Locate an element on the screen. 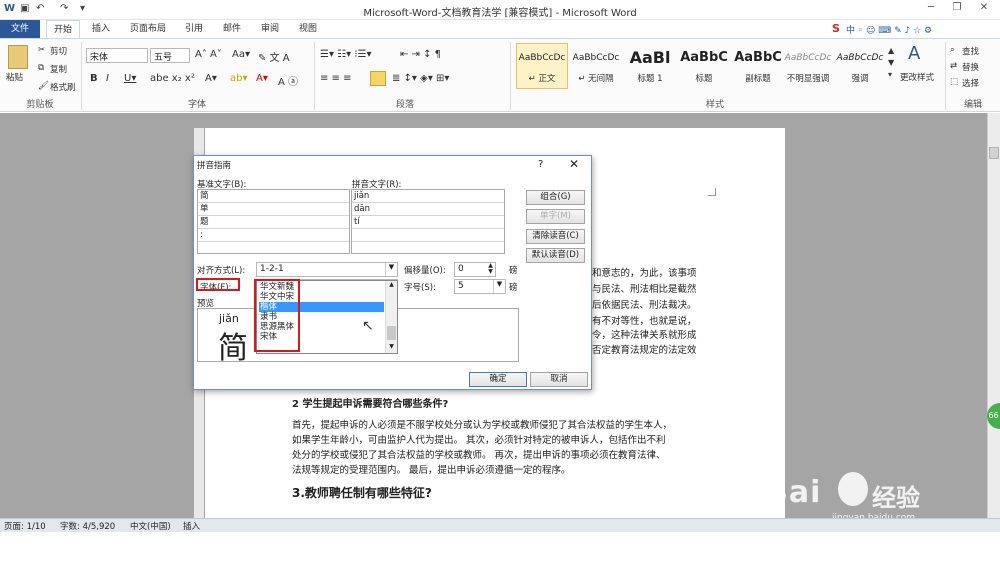 Image resolution: width=1000 pixels, height=562 pixels. ruby-text-grid: jiǎn dān tí is located at coordinates (428, 221).